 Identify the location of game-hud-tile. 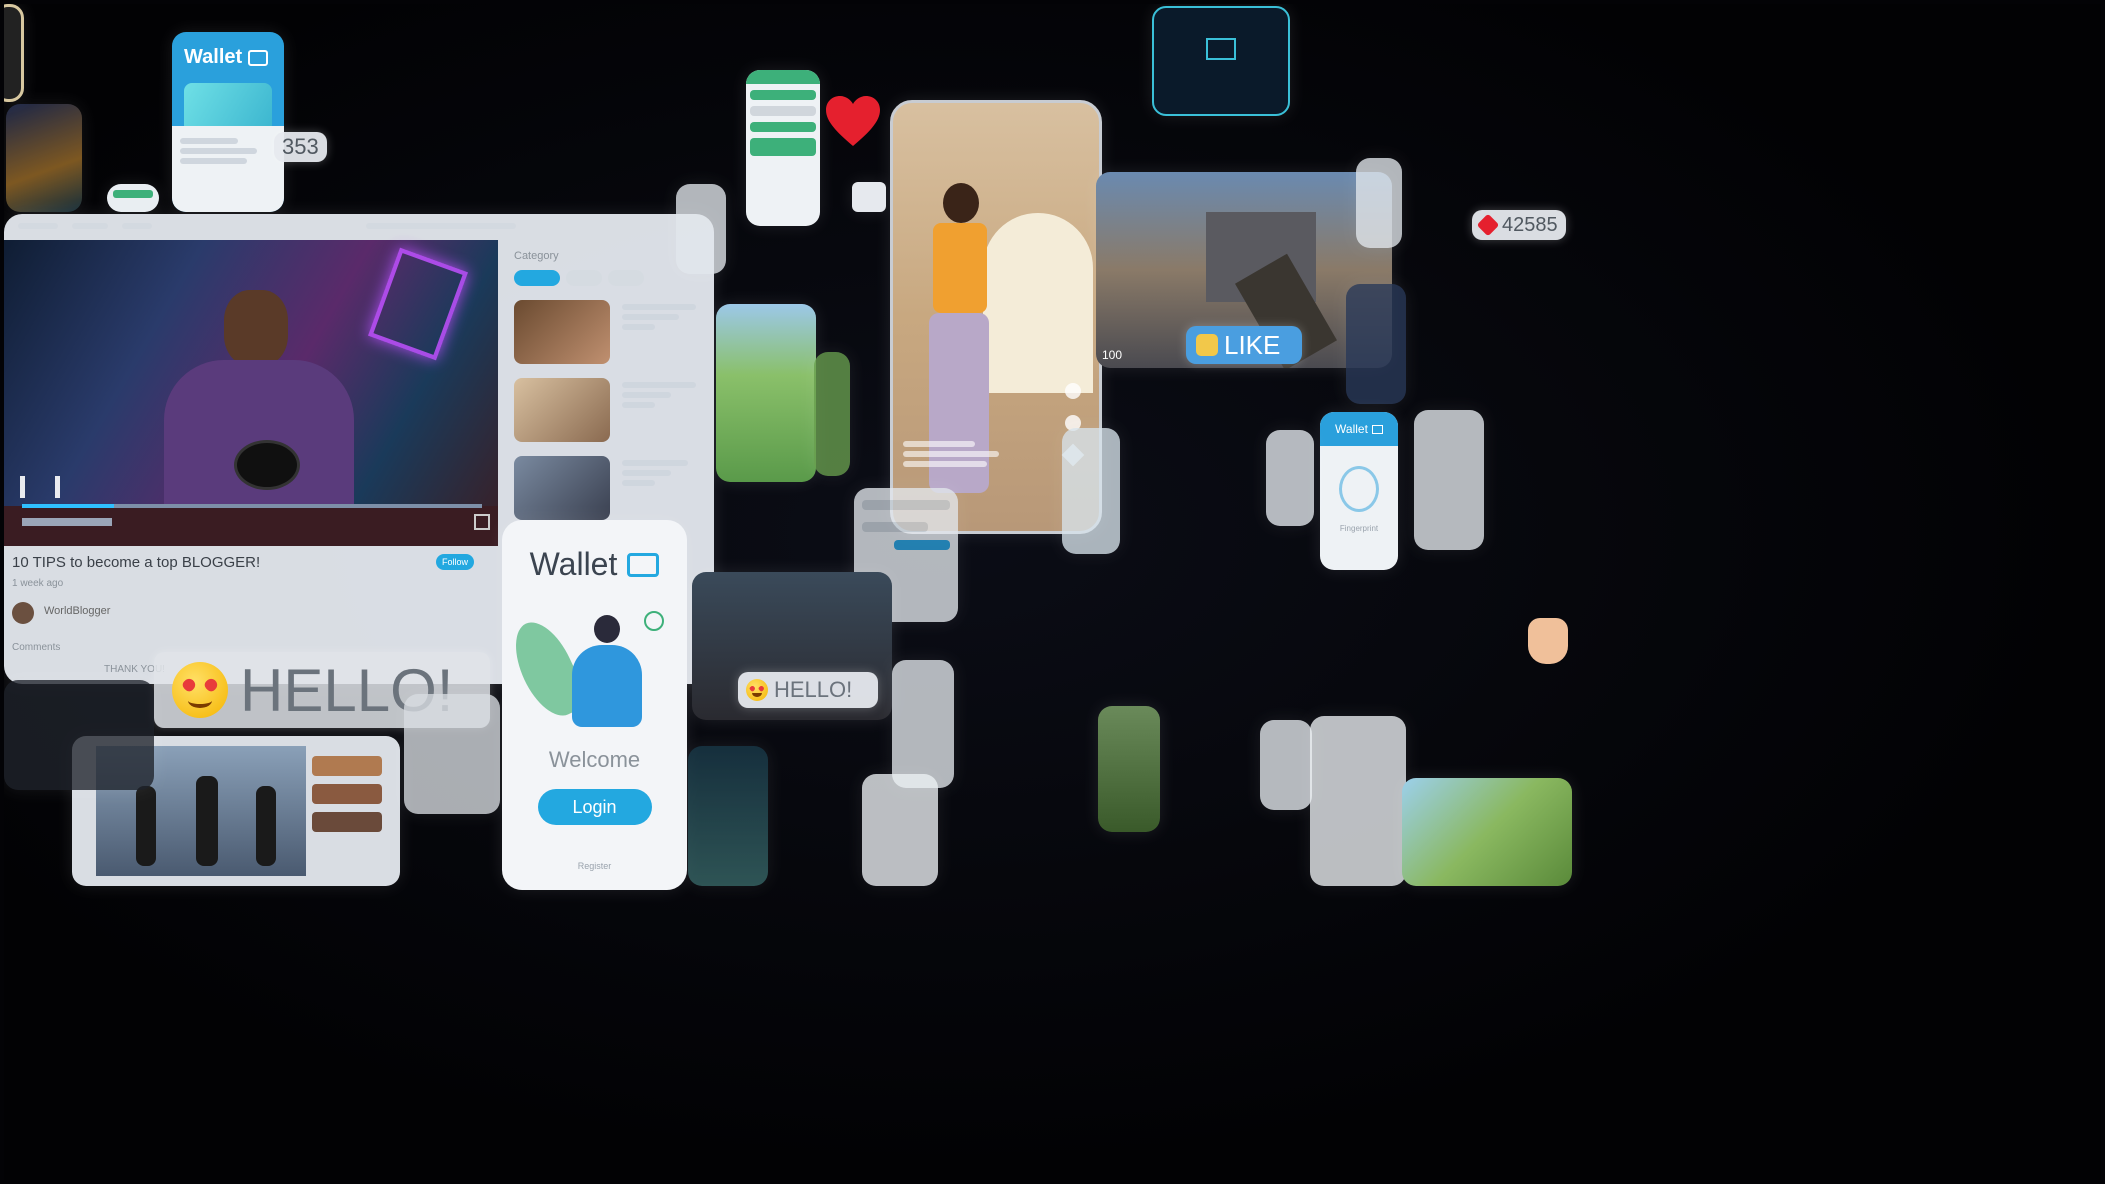
(1221, 61).